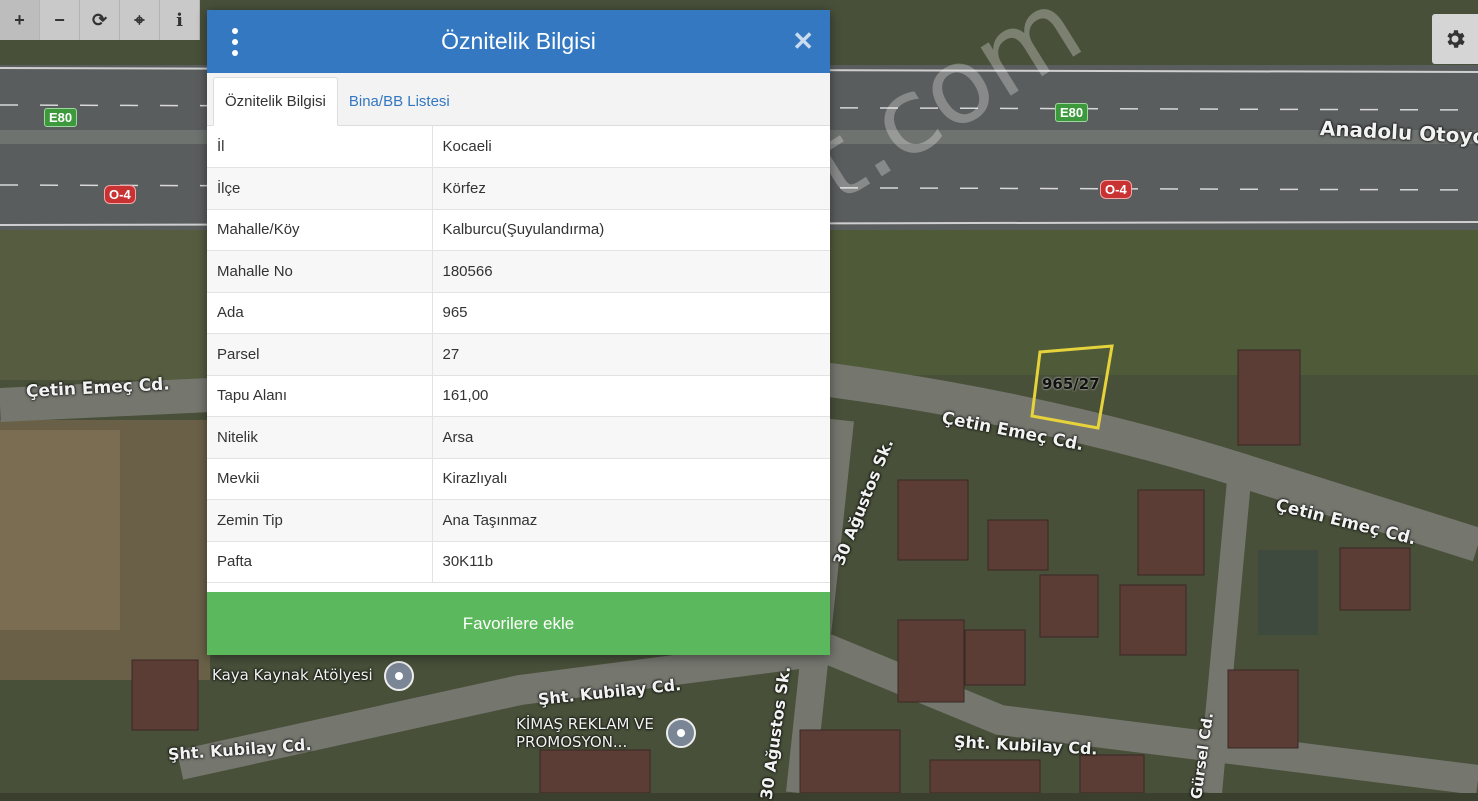  I want to click on dialog-title: Öznitelik Bilgisi, so click(518, 41).